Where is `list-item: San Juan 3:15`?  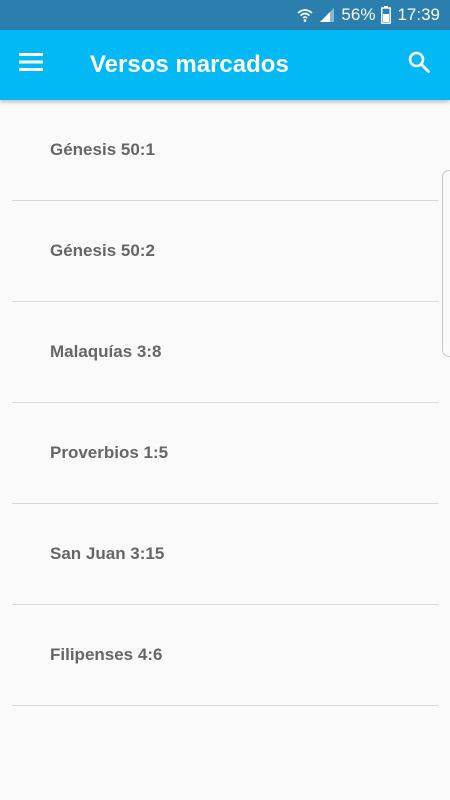
list-item: San Juan 3:15 is located at coordinates (225, 554).